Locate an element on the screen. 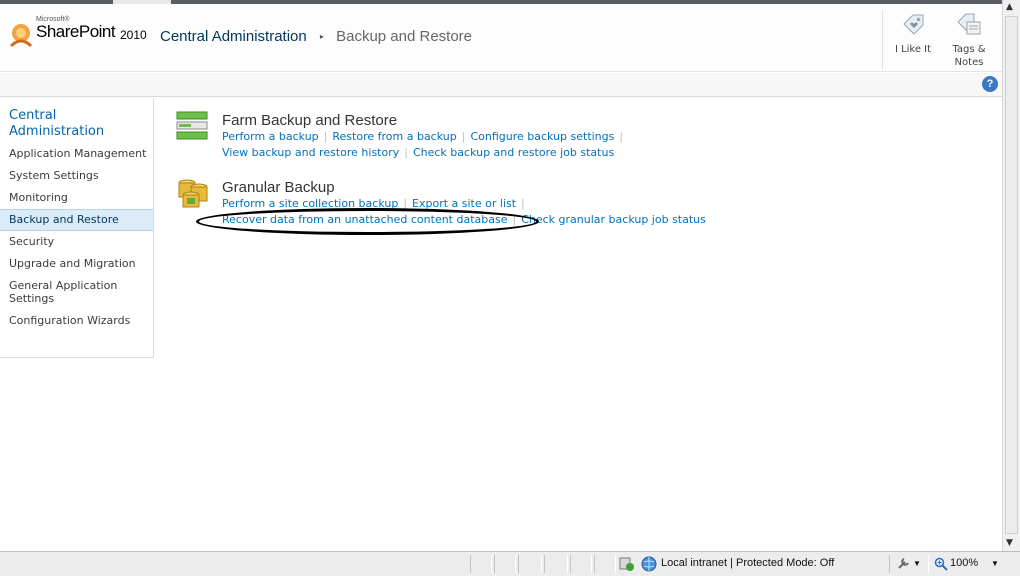 The image size is (1020, 576). help-strip is located at coordinates (501, 85).